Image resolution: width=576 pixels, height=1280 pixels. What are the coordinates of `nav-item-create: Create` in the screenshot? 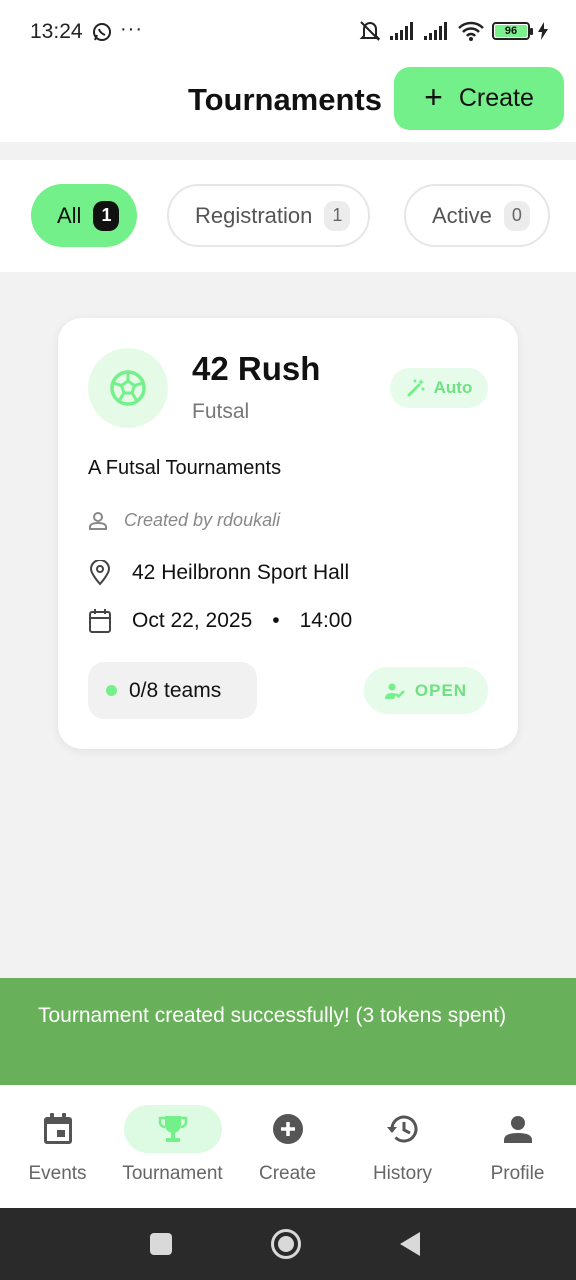 It's located at (287, 1145).